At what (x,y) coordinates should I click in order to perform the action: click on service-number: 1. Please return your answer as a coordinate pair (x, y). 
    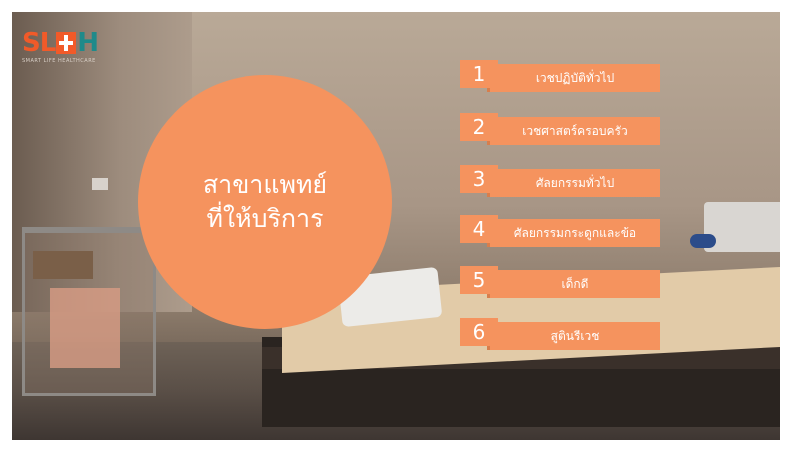
    Looking at the image, I should click on (479, 74).